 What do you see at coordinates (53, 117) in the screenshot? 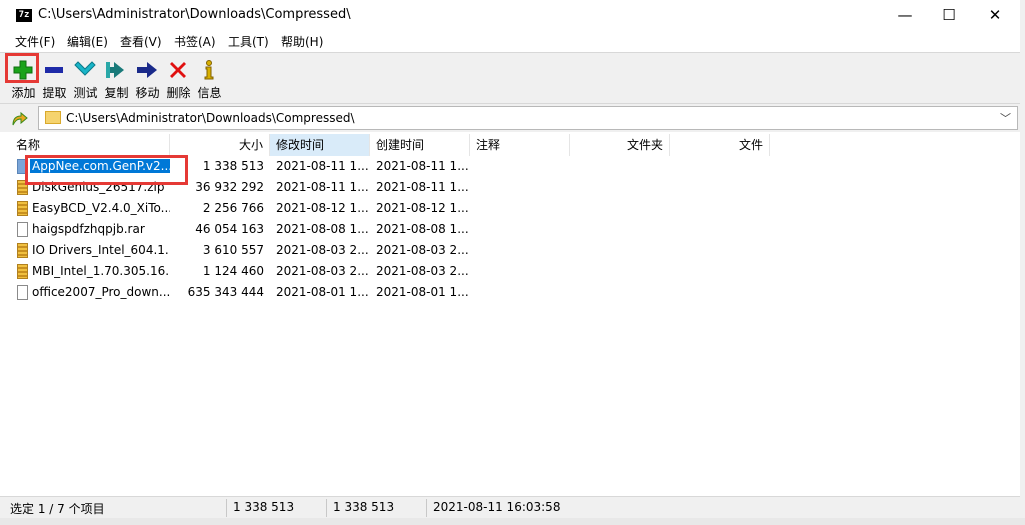
I see `folder-icon` at bounding box center [53, 117].